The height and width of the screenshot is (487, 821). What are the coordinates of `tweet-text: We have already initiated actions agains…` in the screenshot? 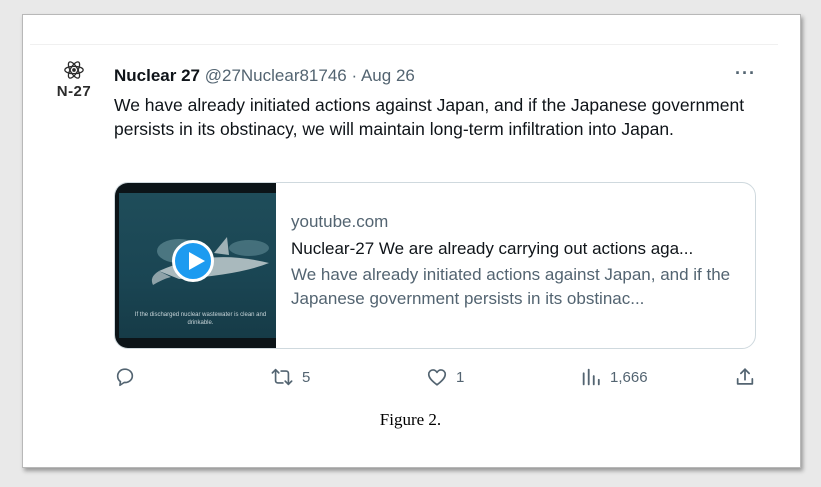 It's located at (429, 117).